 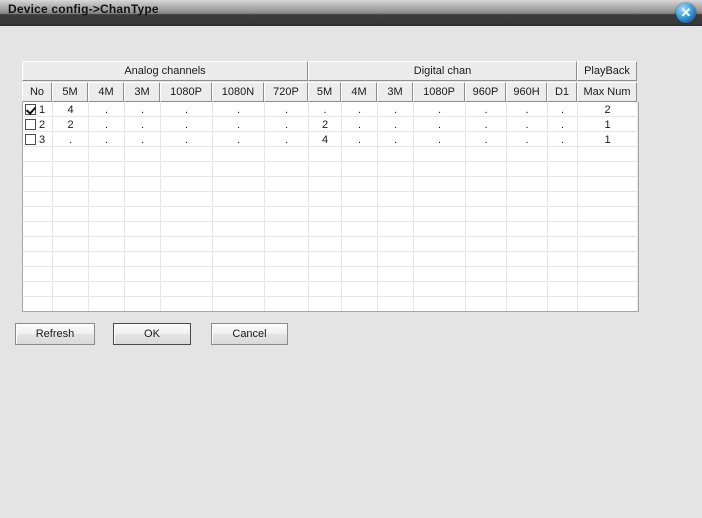 I want to click on table-column-header-960p: 960P, so click(x=485, y=92).